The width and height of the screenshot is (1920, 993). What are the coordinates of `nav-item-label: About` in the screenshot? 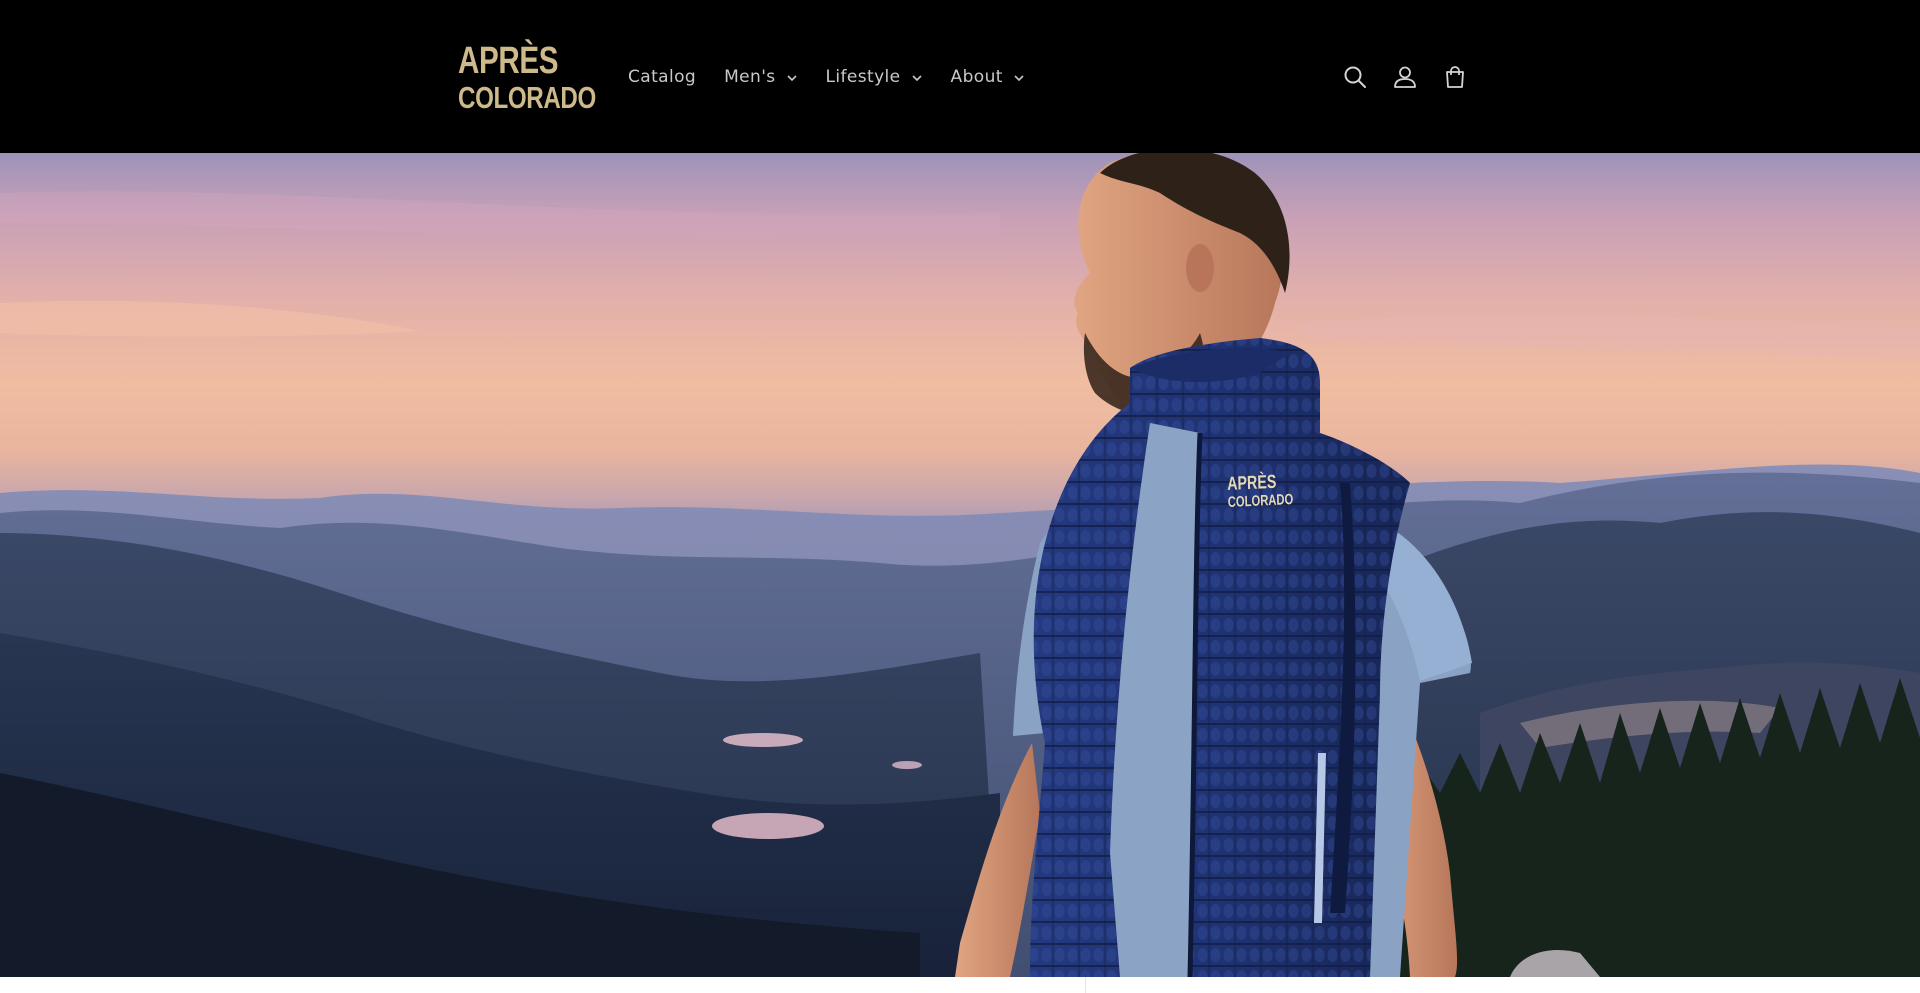 It's located at (976, 76).